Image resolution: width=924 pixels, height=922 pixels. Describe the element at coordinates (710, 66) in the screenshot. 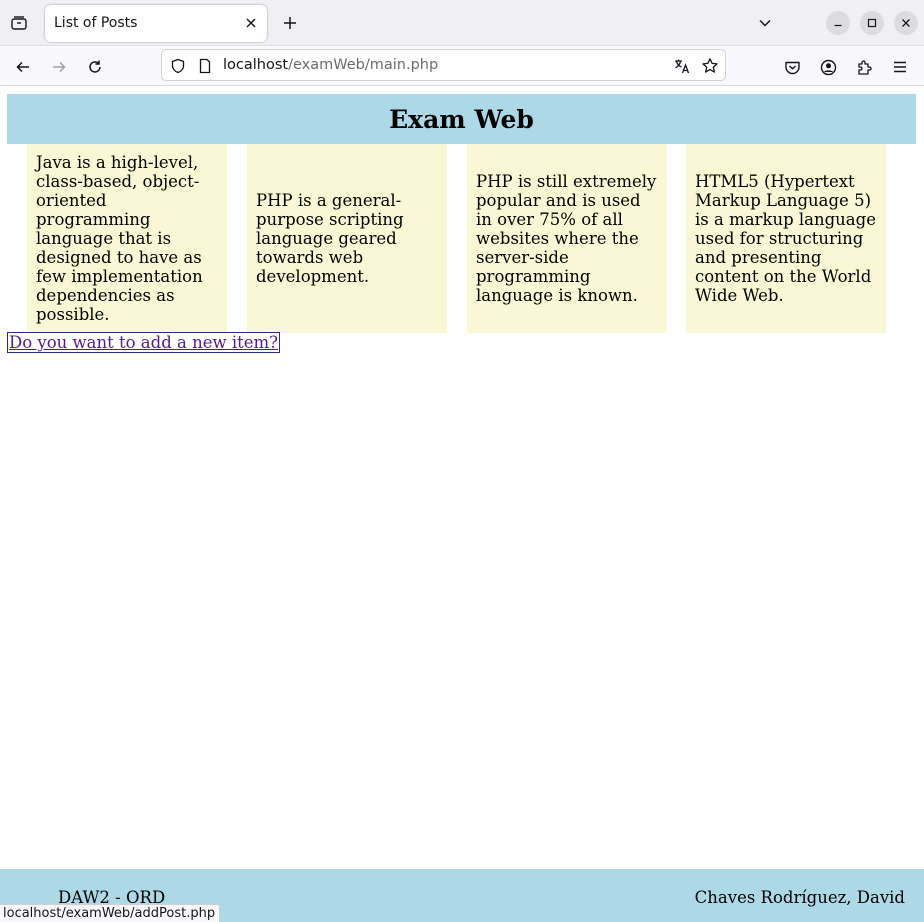

I see `star-icon` at that location.